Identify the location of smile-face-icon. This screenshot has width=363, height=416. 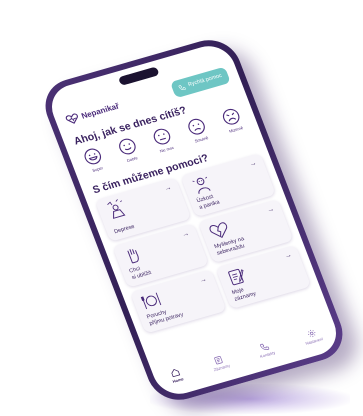
(127, 146).